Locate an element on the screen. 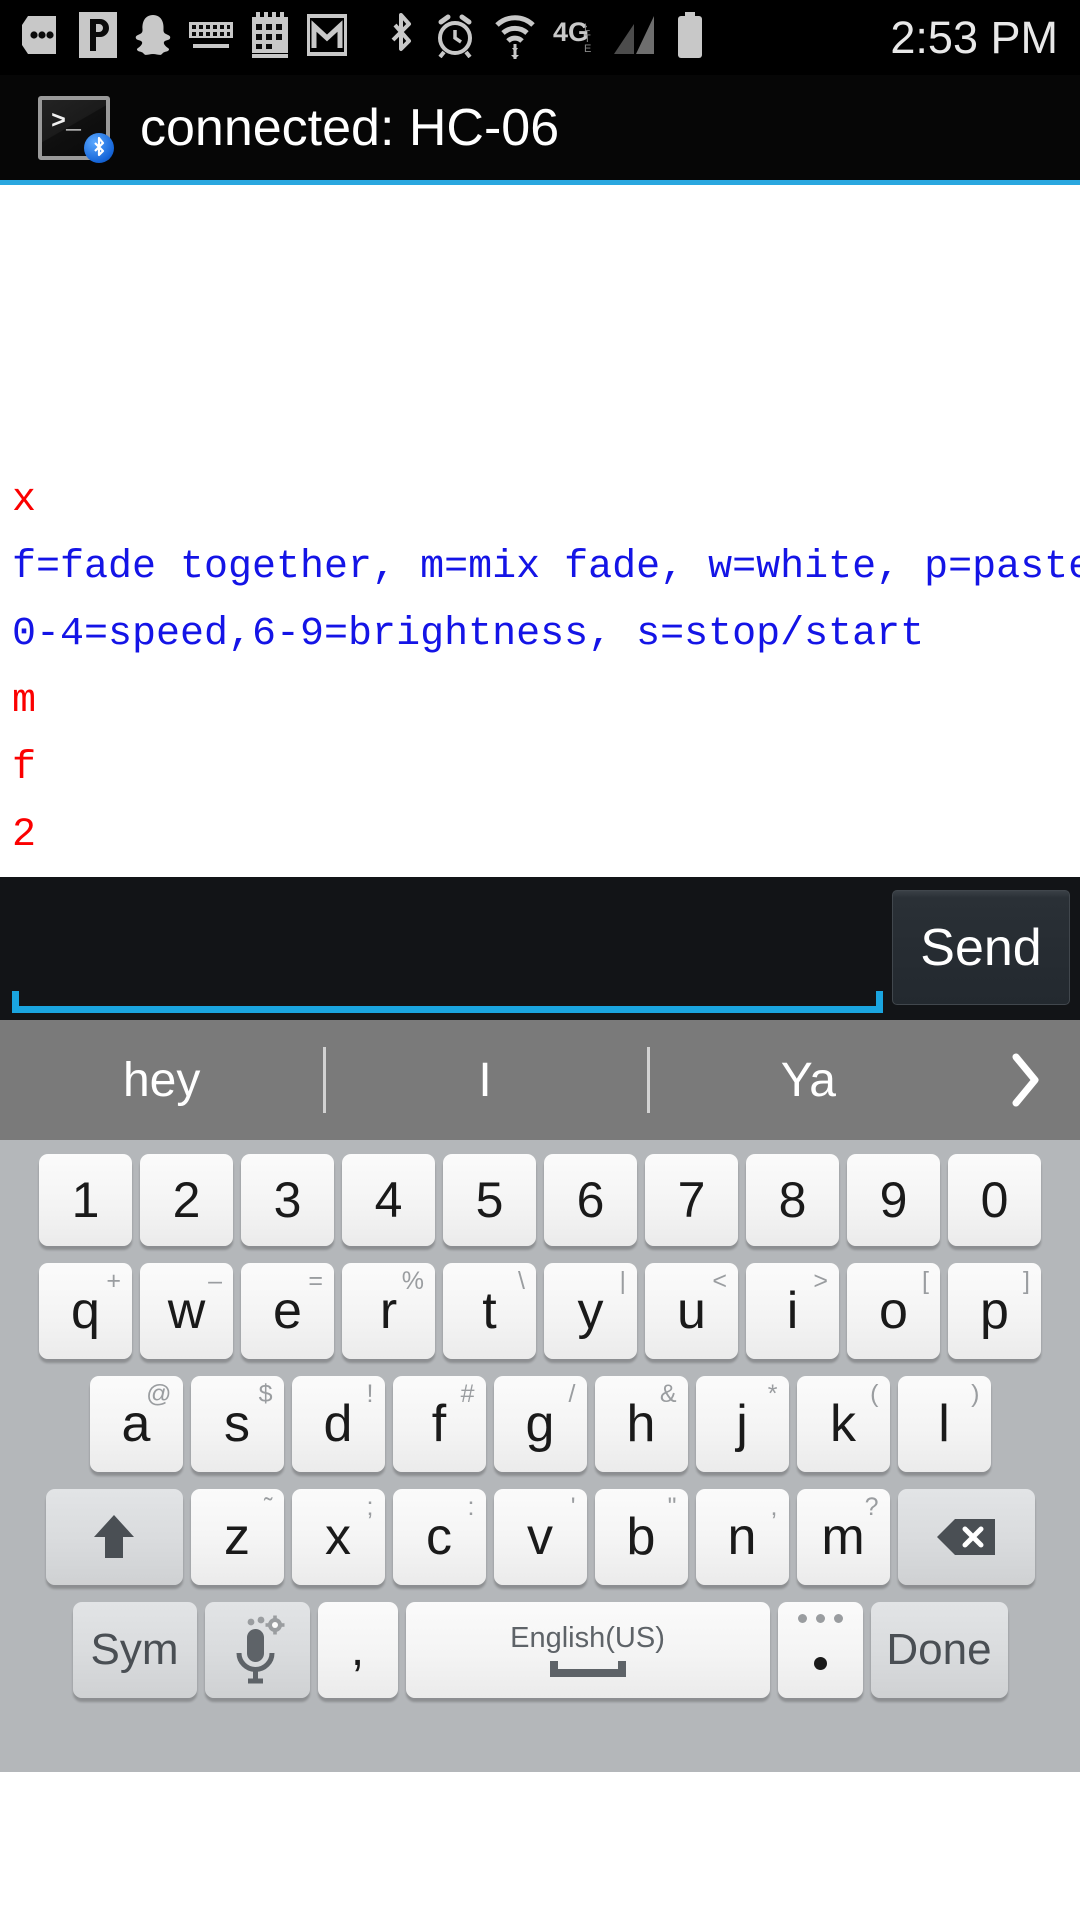 The height and width of the screenshot is (1920, 1080). key-5: 5 is located at coordinates (489, 1200).